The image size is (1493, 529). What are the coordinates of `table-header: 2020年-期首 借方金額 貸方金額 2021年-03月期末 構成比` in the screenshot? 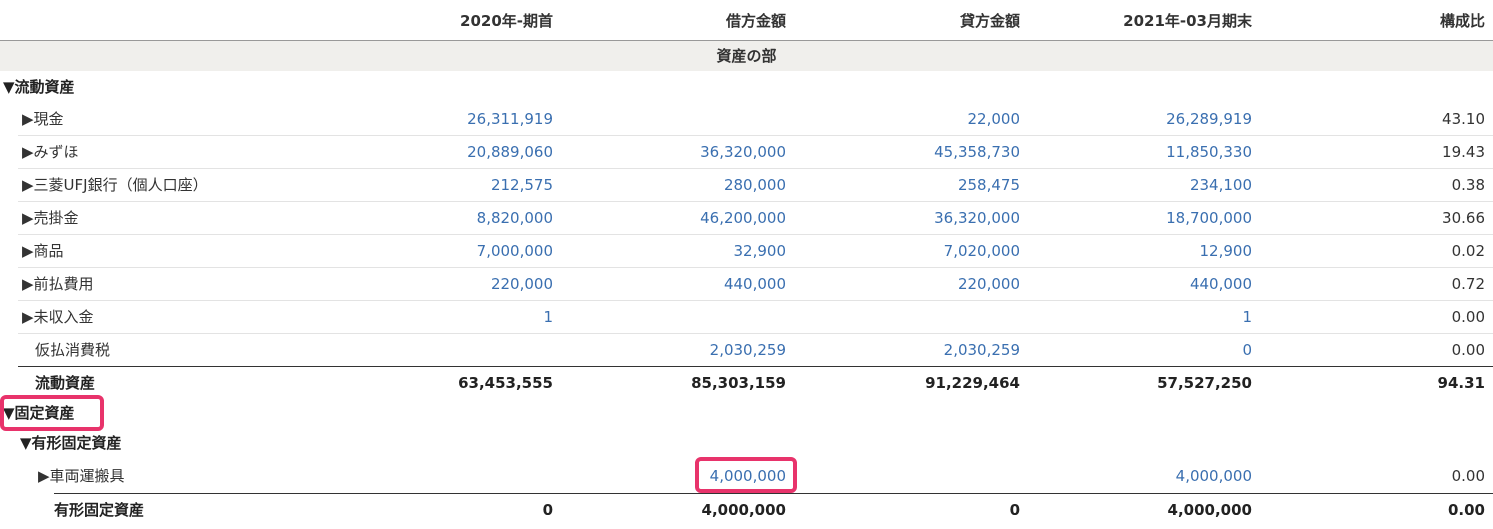 It's located at (746, 20).